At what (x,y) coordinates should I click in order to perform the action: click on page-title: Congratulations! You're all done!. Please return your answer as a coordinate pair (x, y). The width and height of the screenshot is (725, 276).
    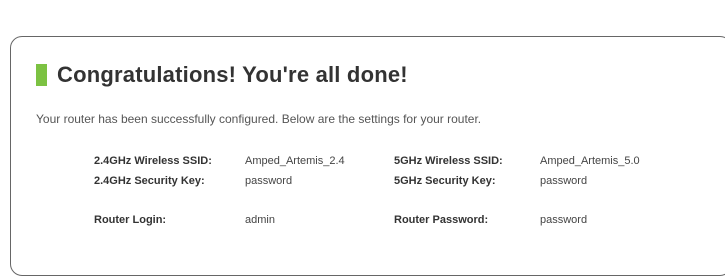
    Looking at the image, I should click on (232, 74).